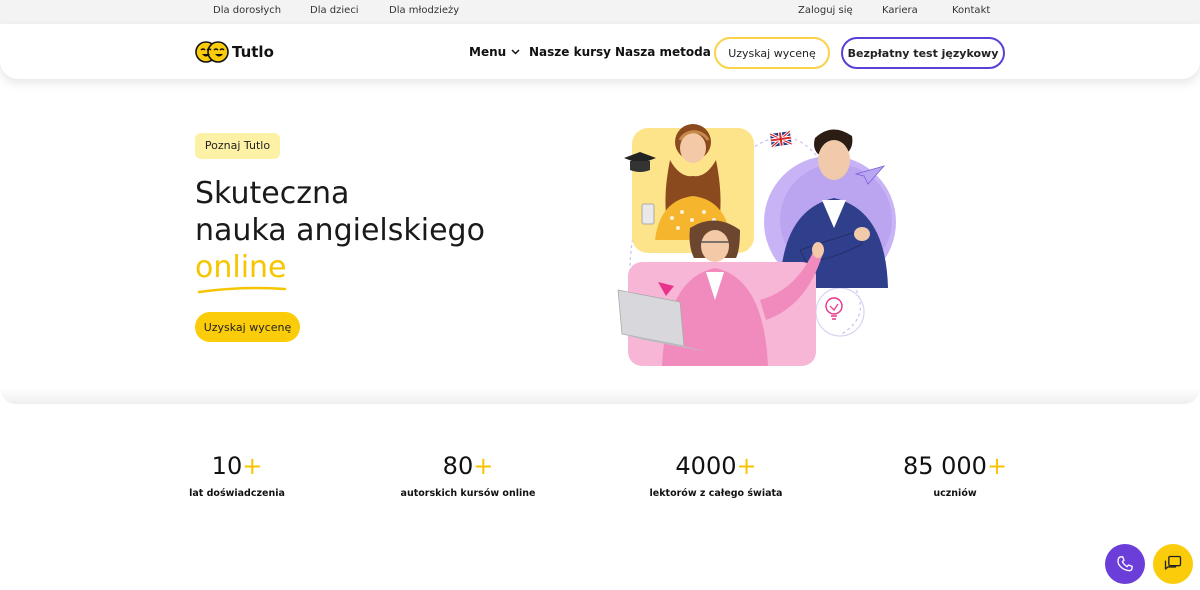 The height and width of the screenshot is (590, 1200). I want to click on stat-label: uczniów, so click(955, 493).